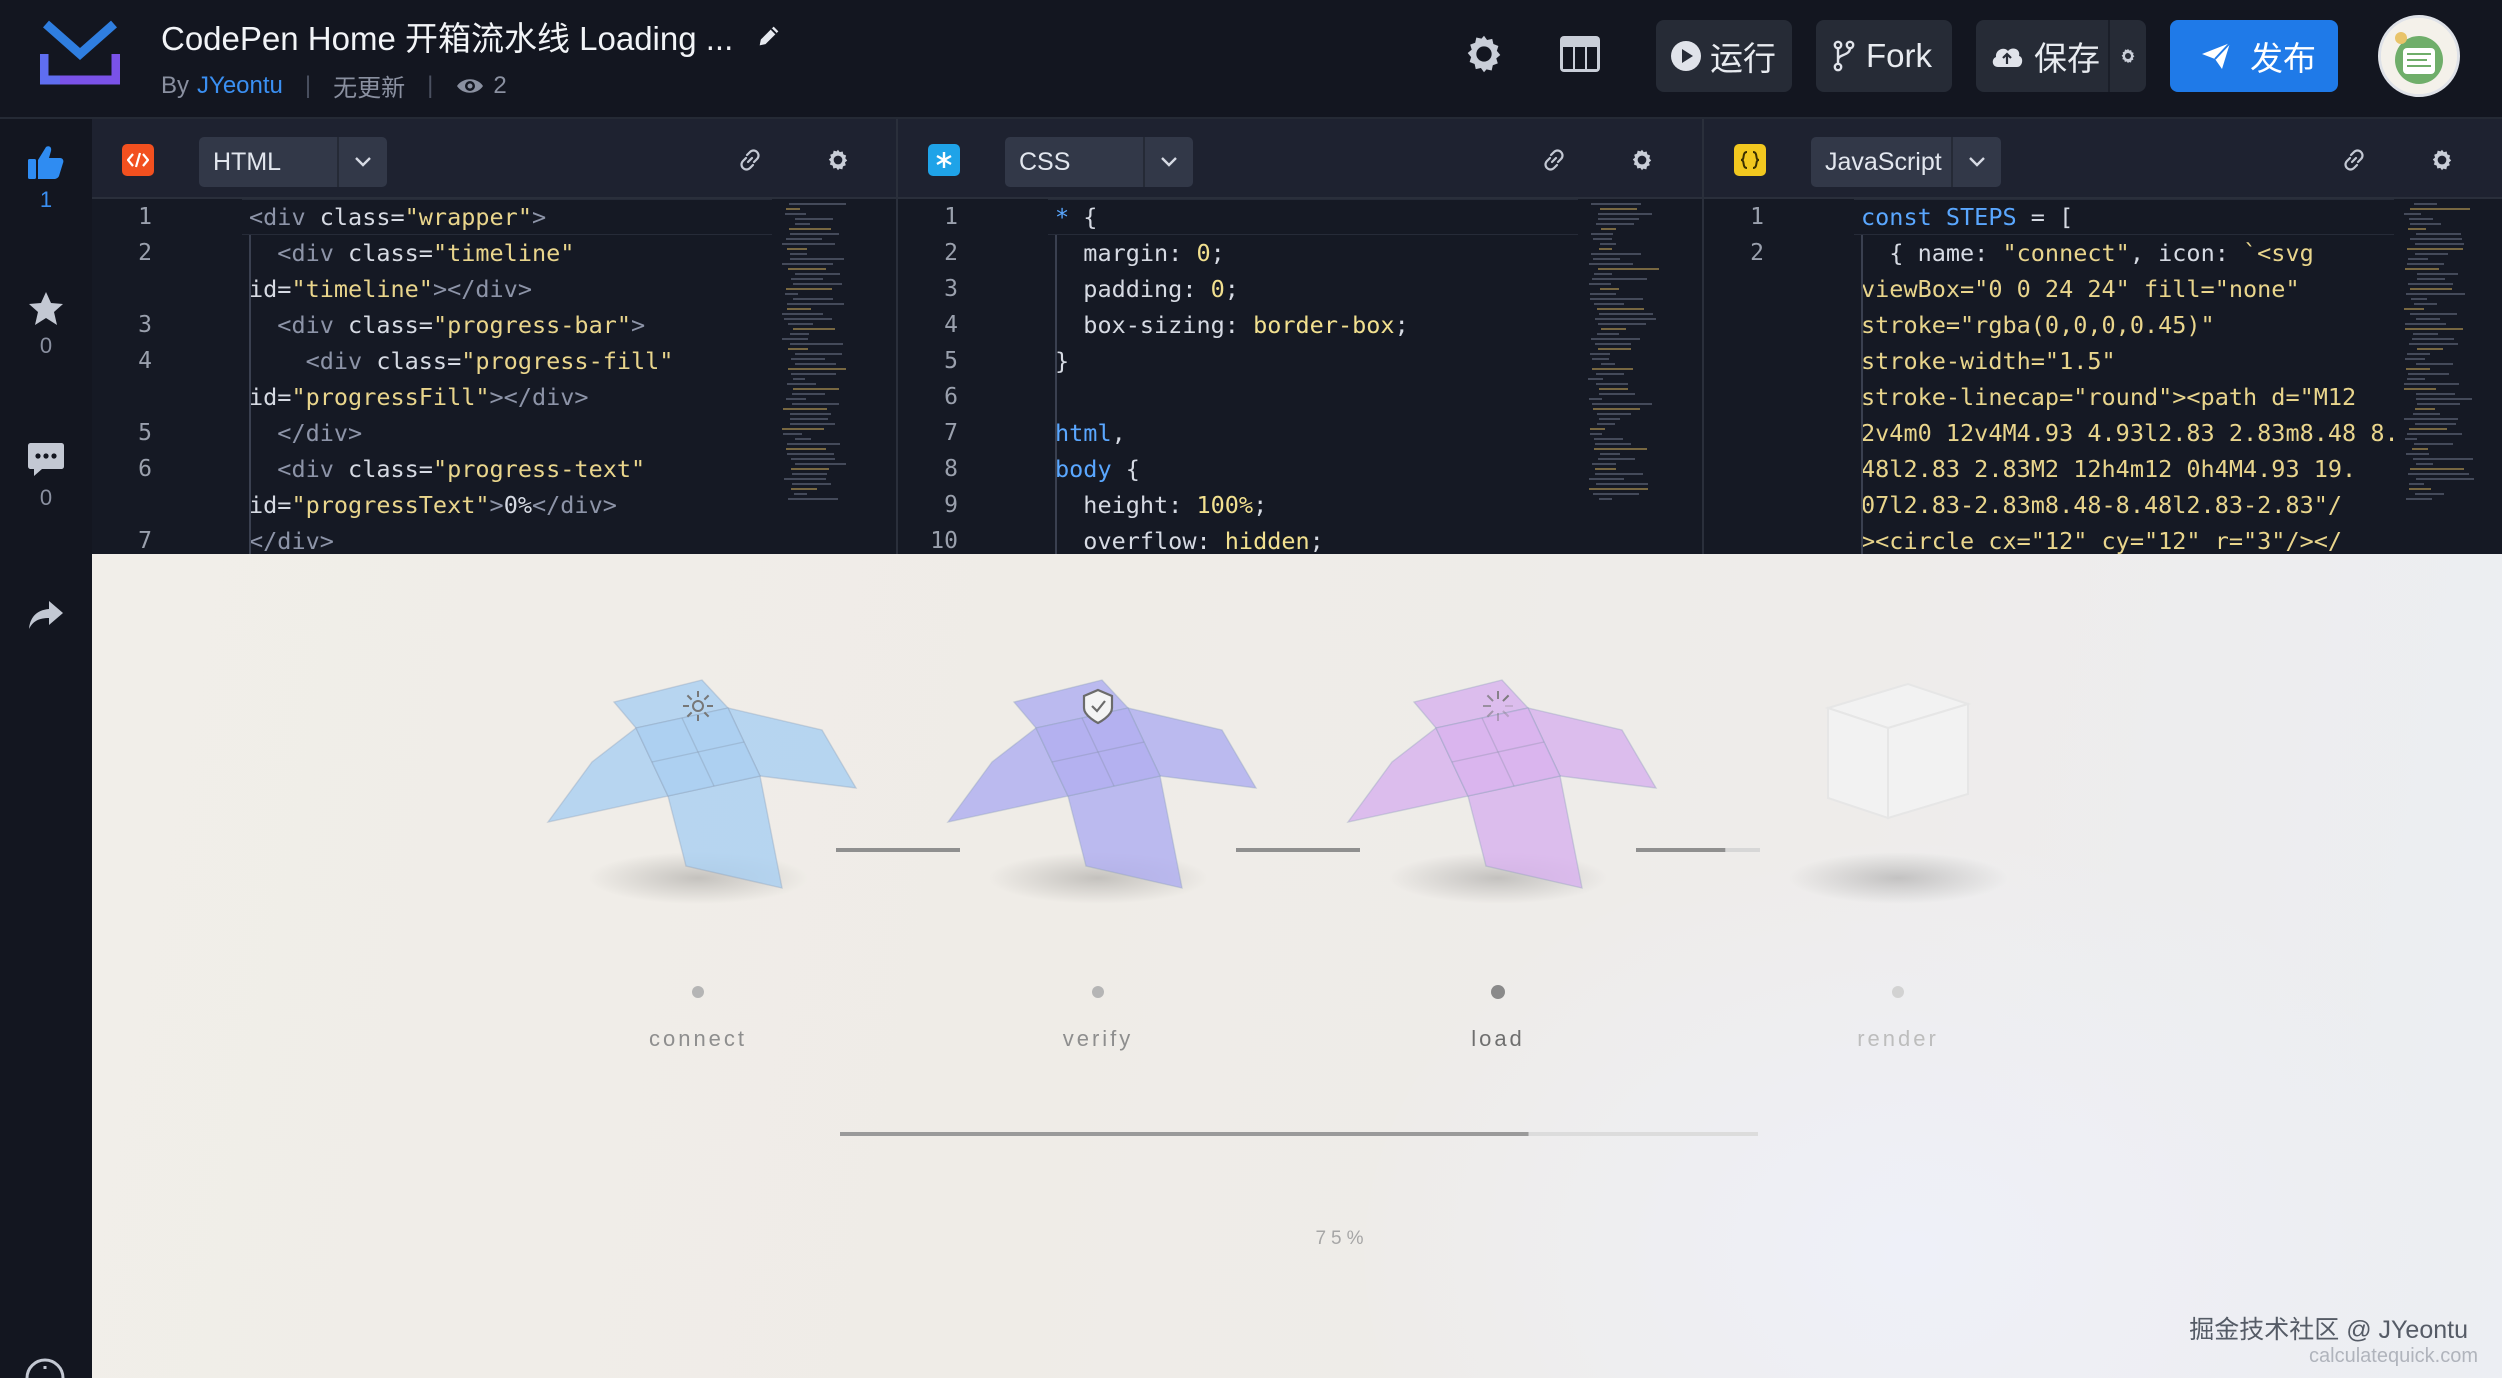 This screenshot has width=2502, height=1378. Describe the element at coordinates (2038, 325) in the screenshot. I see `code-line: stroke="rgba(0,0,0,0.45)"` at that location.